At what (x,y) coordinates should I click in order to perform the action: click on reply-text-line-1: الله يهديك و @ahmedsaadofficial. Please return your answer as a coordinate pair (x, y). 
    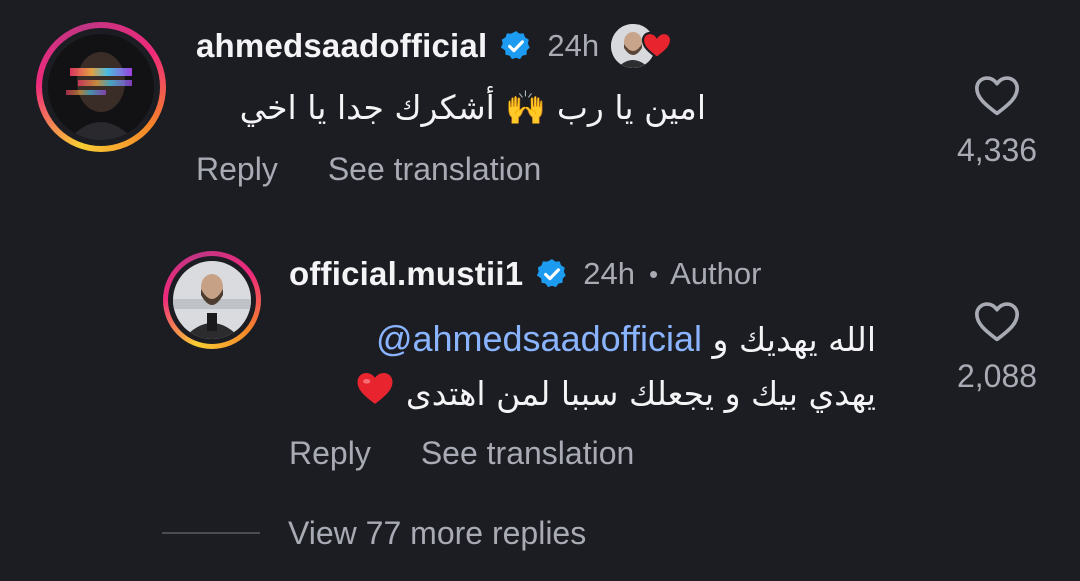
    Looking at the image, I should click on (581, 339).